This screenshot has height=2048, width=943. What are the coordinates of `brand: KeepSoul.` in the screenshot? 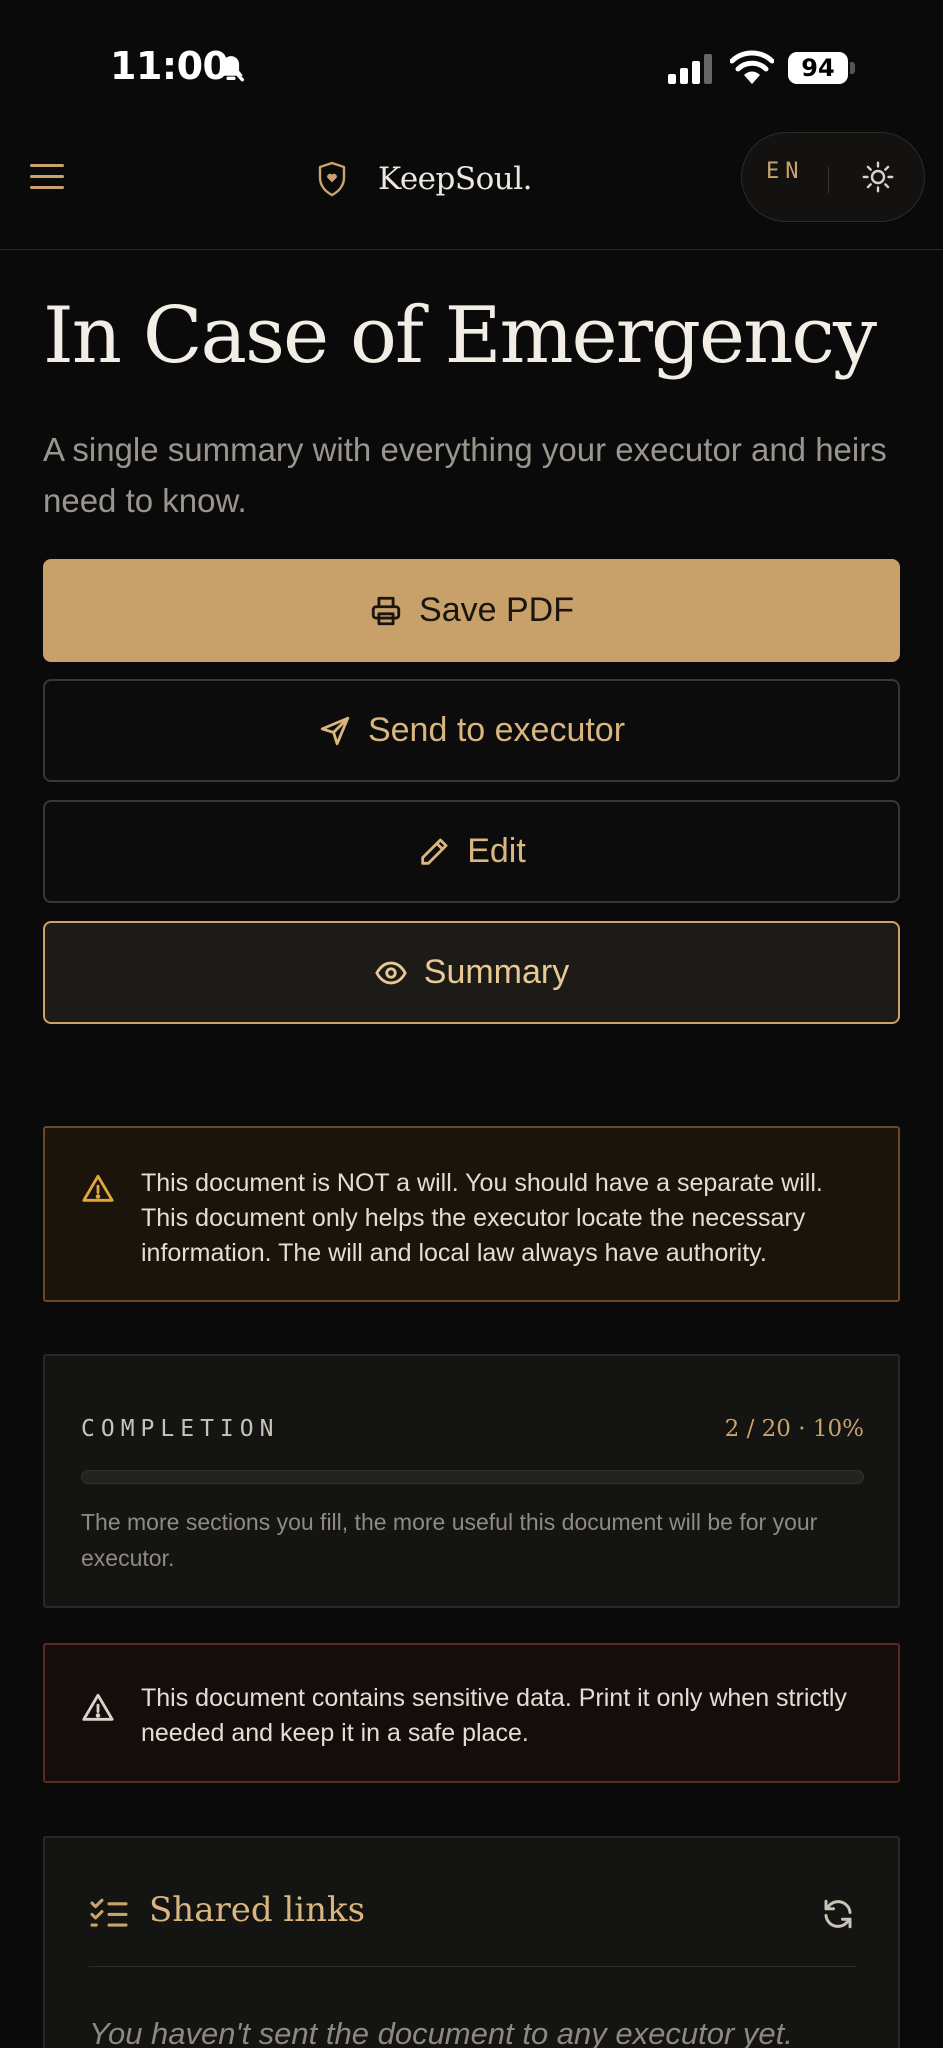 It's located at (424, 179).